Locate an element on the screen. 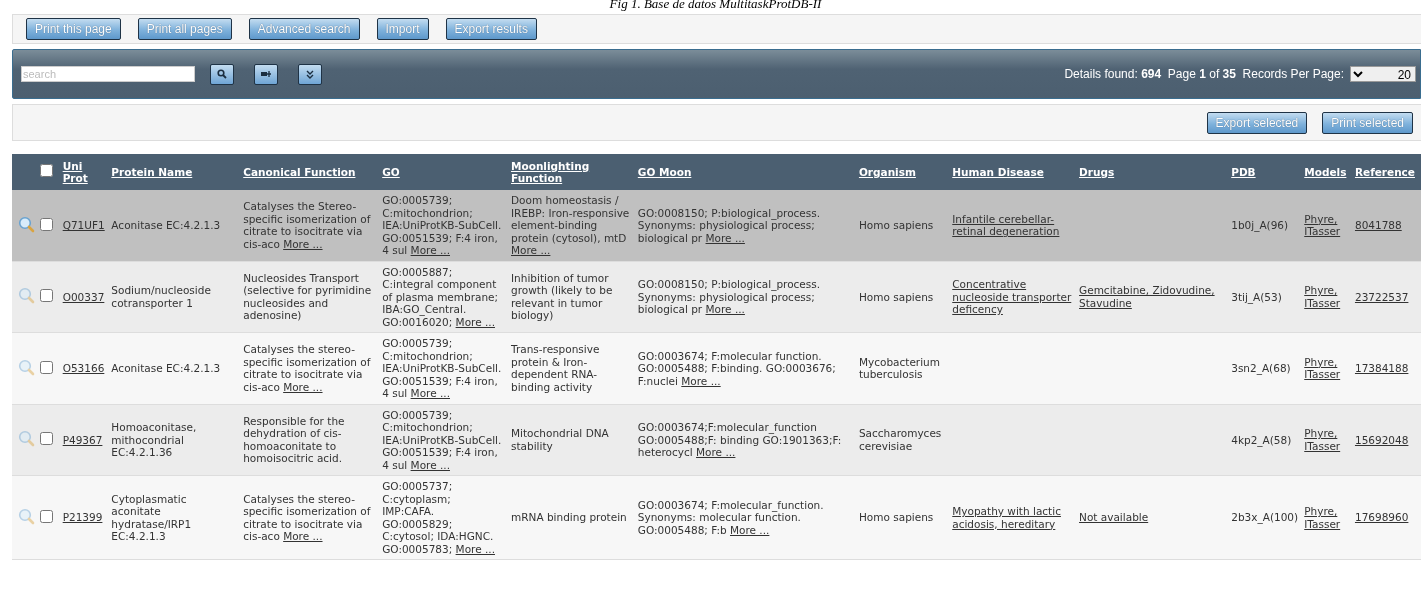 The height and width of the screenshot is (602, 1421). column-header: PDB is located at coordinates (1243, 172).